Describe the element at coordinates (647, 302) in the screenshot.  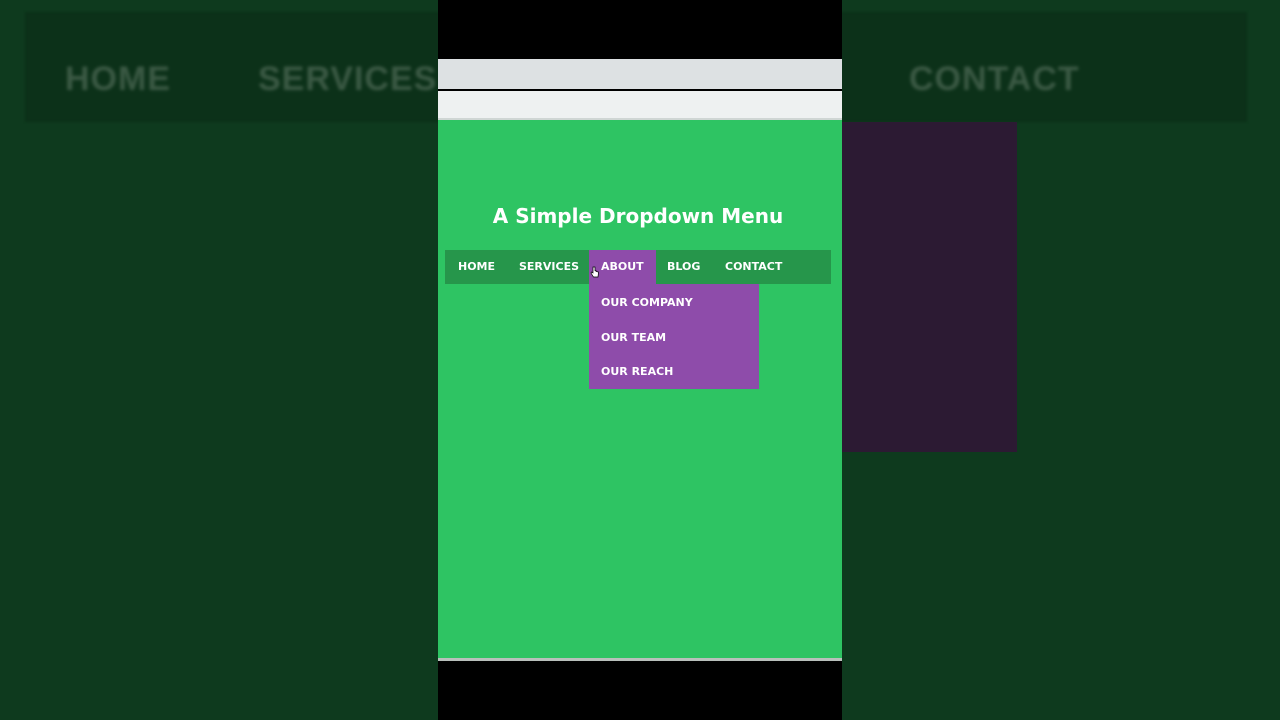
I see `dropdown-item-our-company: OUR COMPANY` at that location.